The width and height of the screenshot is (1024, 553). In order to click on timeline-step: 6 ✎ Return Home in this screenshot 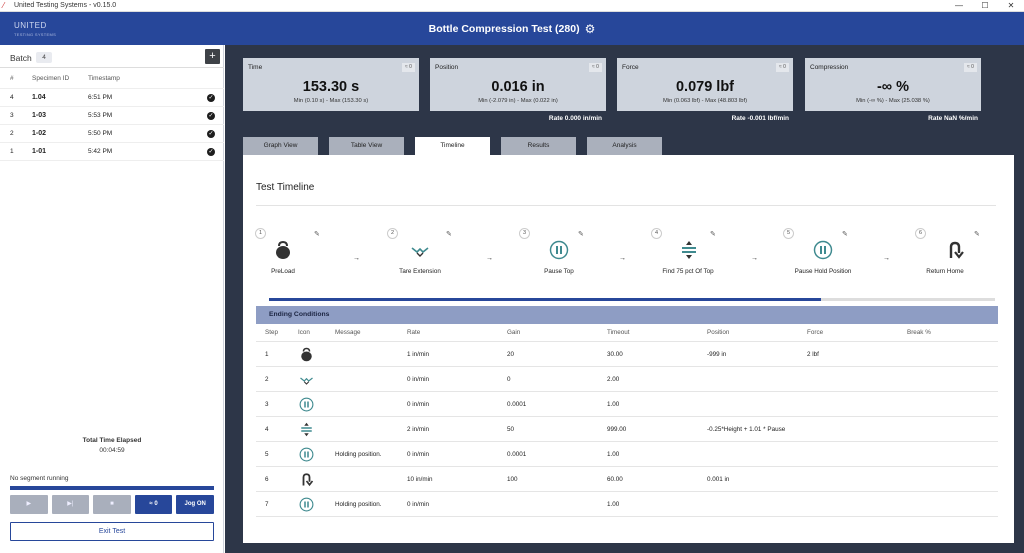, I will do `click(958, 258)`.